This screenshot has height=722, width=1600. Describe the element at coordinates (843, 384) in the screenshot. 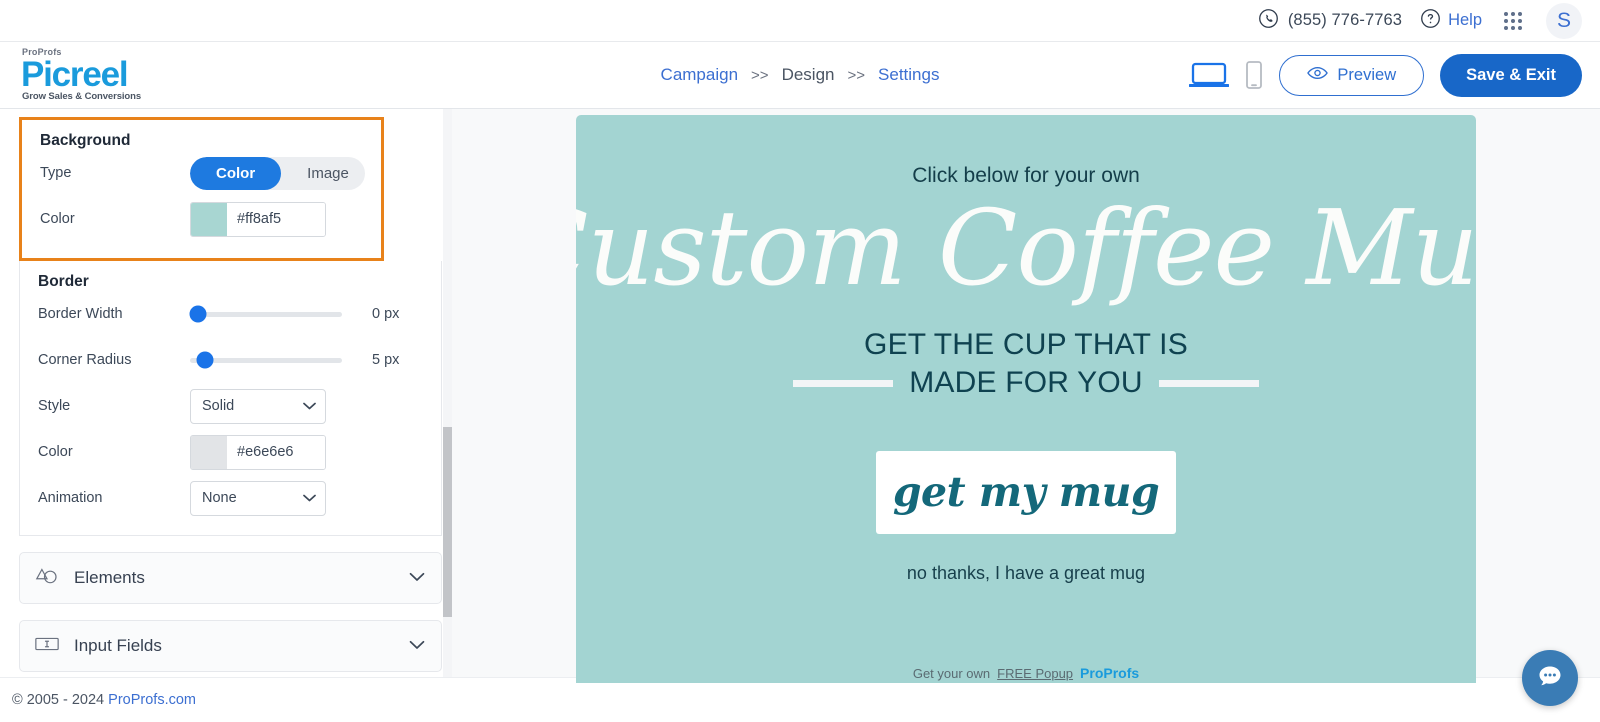

I see `decorative-rule-left` at that location.